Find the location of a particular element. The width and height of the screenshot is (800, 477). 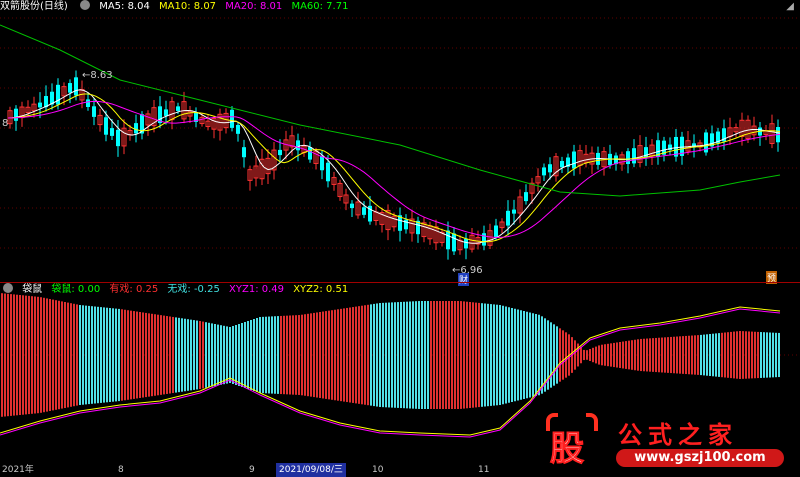

crosshair-date: 2021/09/08/三 is located at coordinates (311, 470).